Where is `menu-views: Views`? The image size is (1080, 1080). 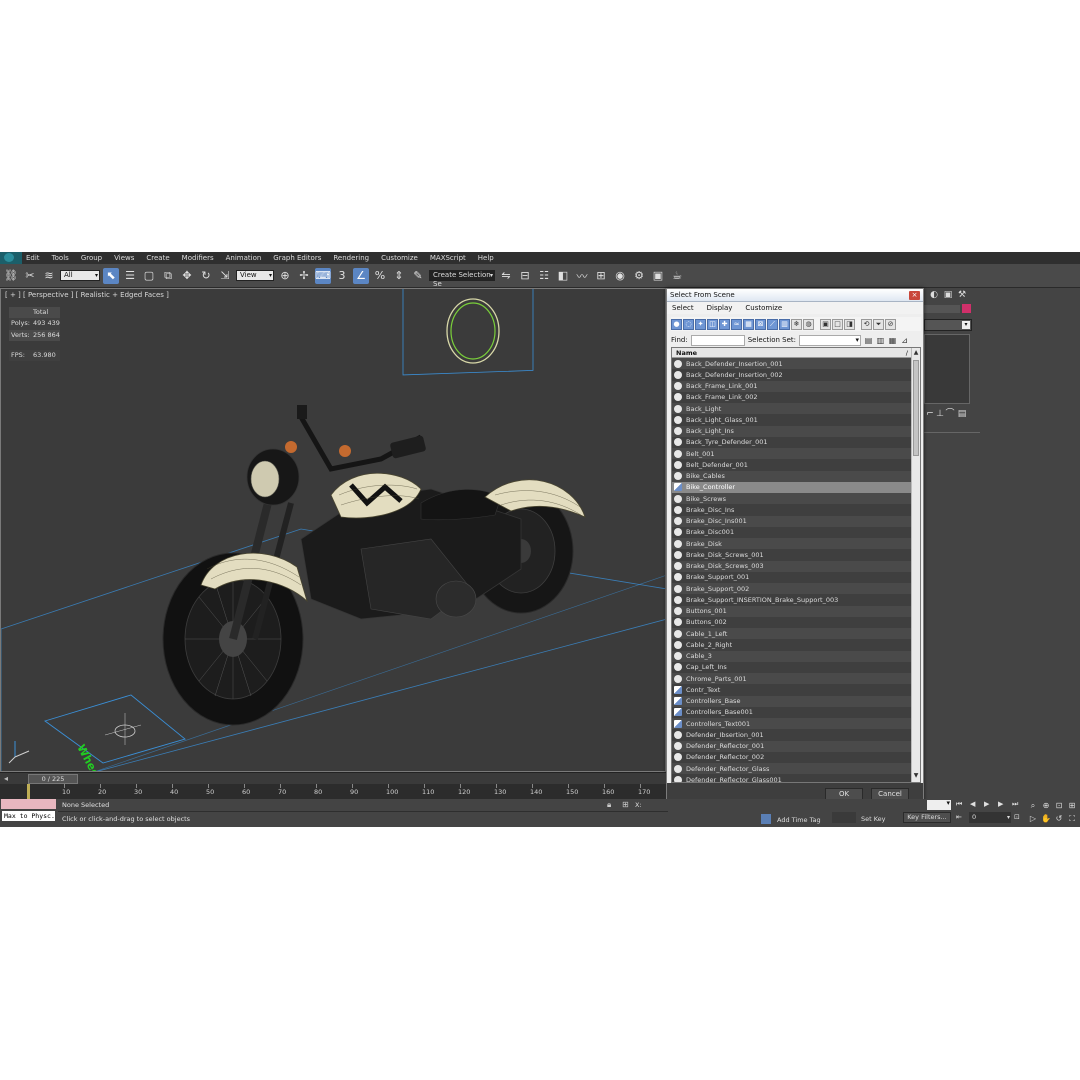
menu-views: Views is located at coordinates (126, 258).